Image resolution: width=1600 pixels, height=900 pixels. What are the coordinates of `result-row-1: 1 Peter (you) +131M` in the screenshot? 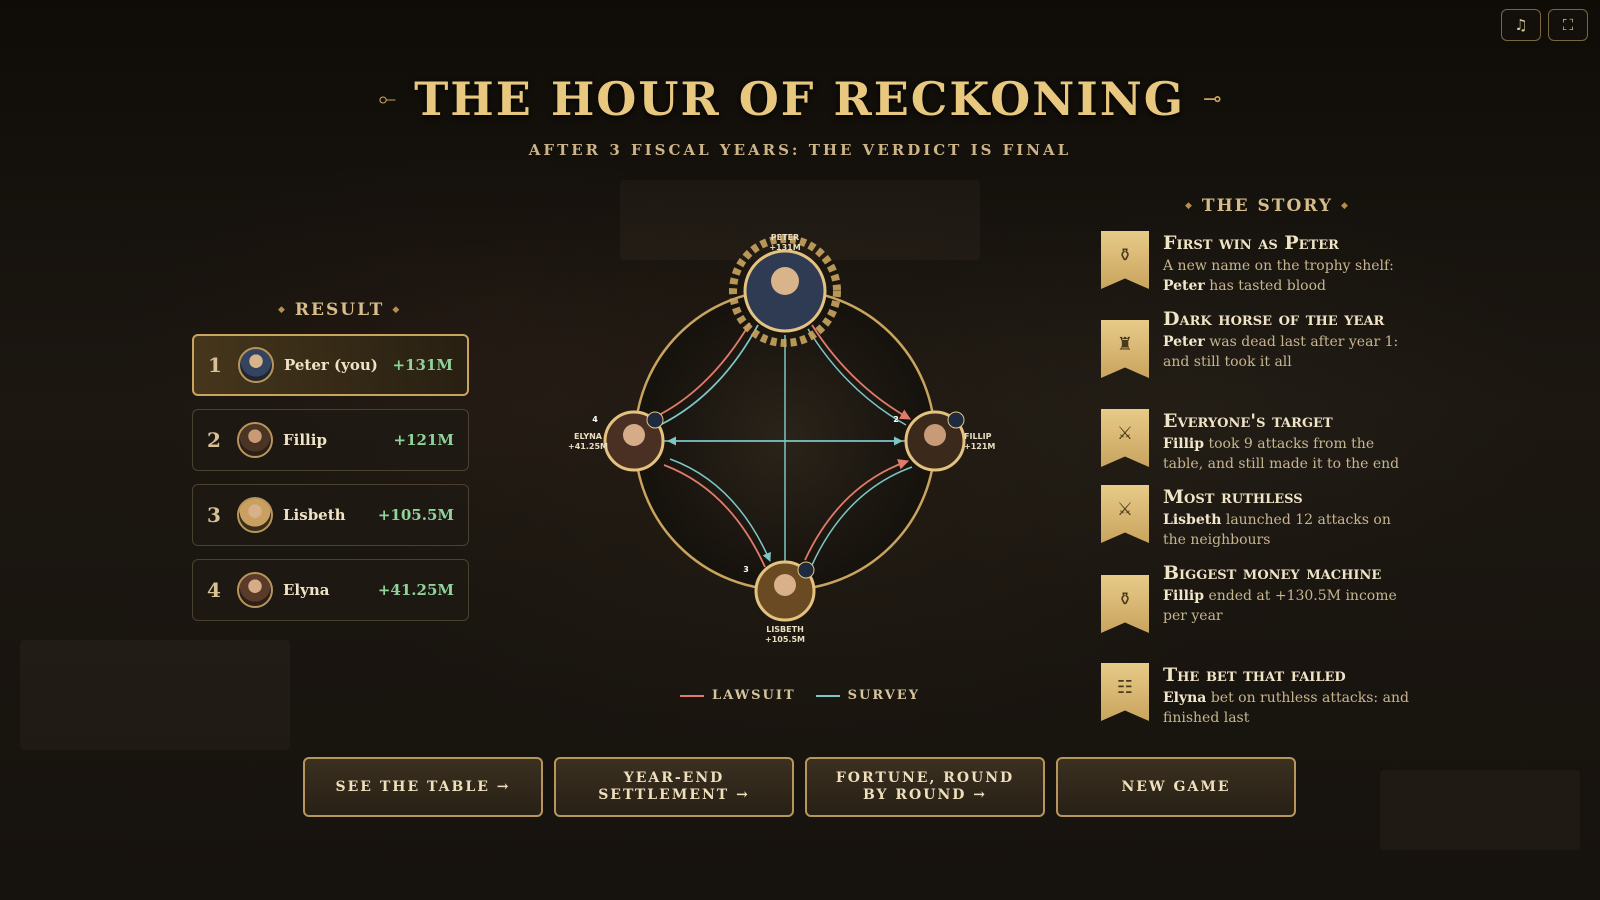 It's located at (330, 365).